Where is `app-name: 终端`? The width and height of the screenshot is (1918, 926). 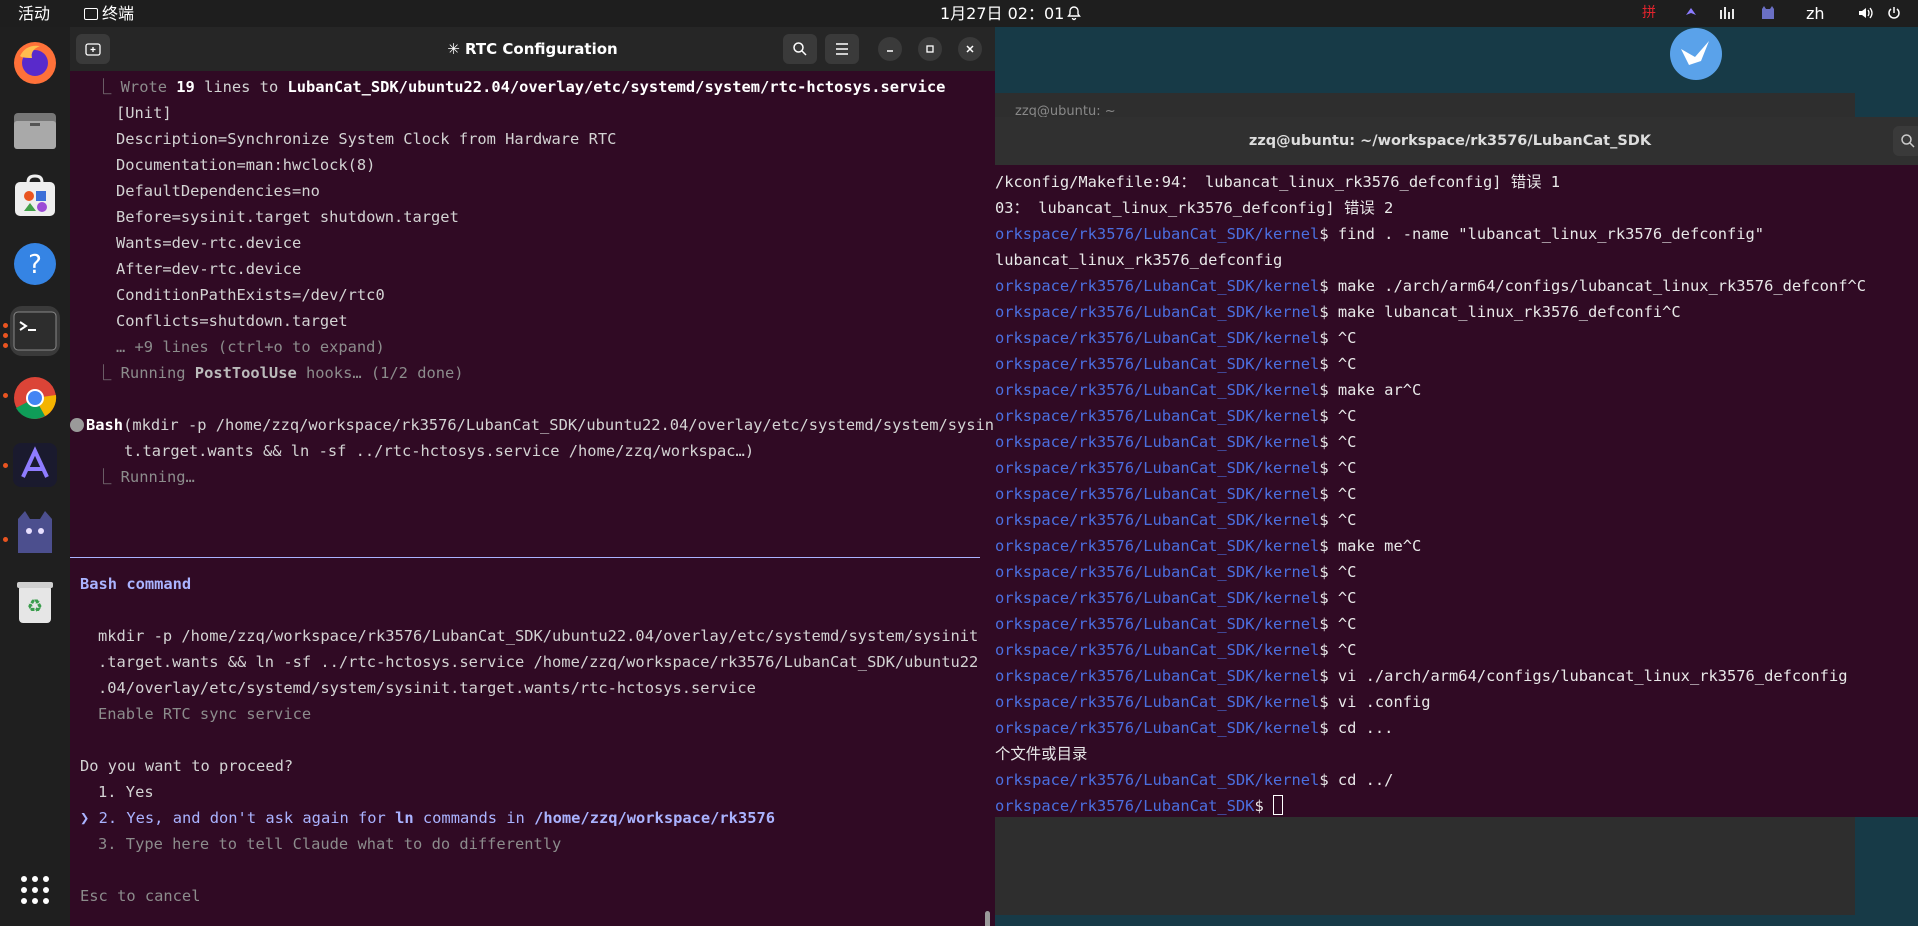 app-name: 终端 is located at coordinates (118, 13).